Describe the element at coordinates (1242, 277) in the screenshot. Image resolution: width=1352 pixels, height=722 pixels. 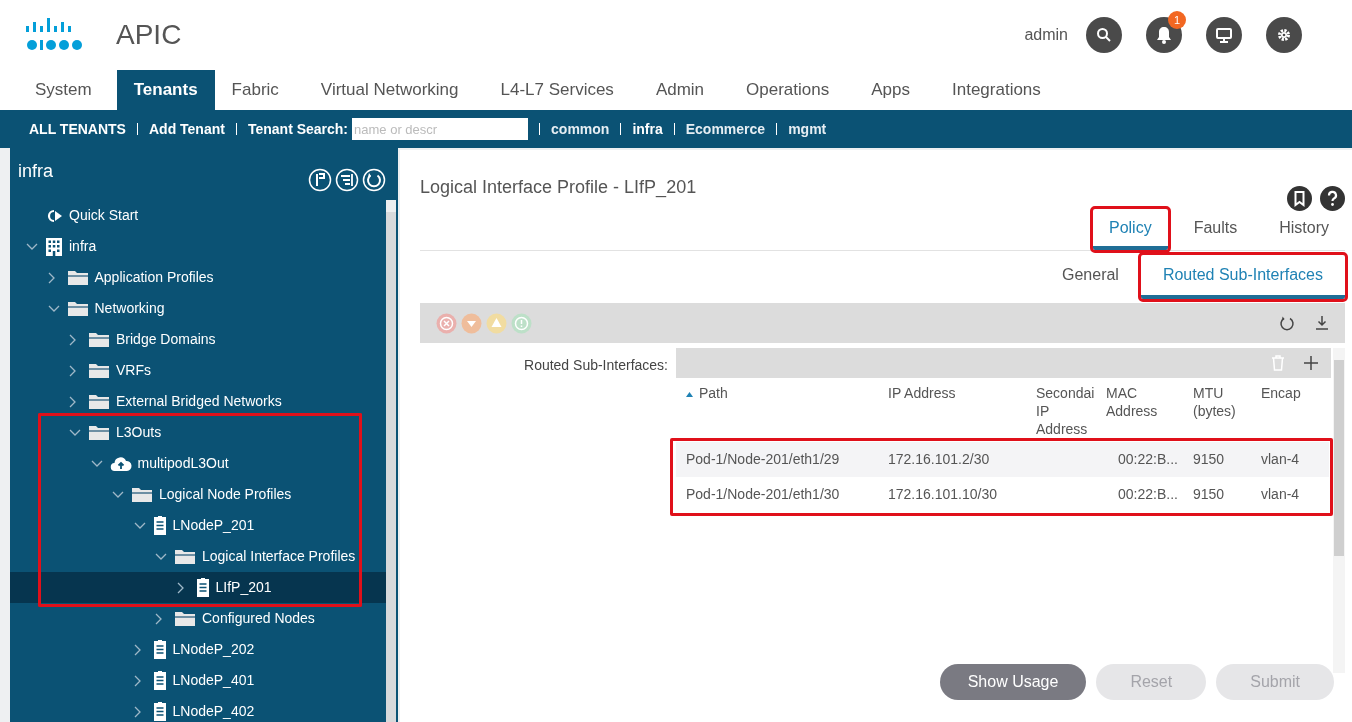
I see `tab: Routed Sub-Interfaces` at that location.